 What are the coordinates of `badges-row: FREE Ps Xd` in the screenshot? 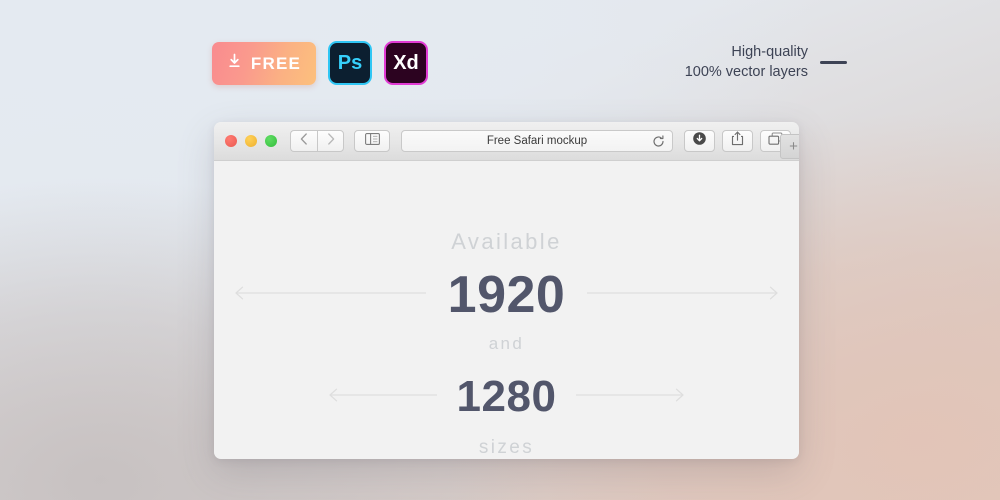 It's located at (320, 63).